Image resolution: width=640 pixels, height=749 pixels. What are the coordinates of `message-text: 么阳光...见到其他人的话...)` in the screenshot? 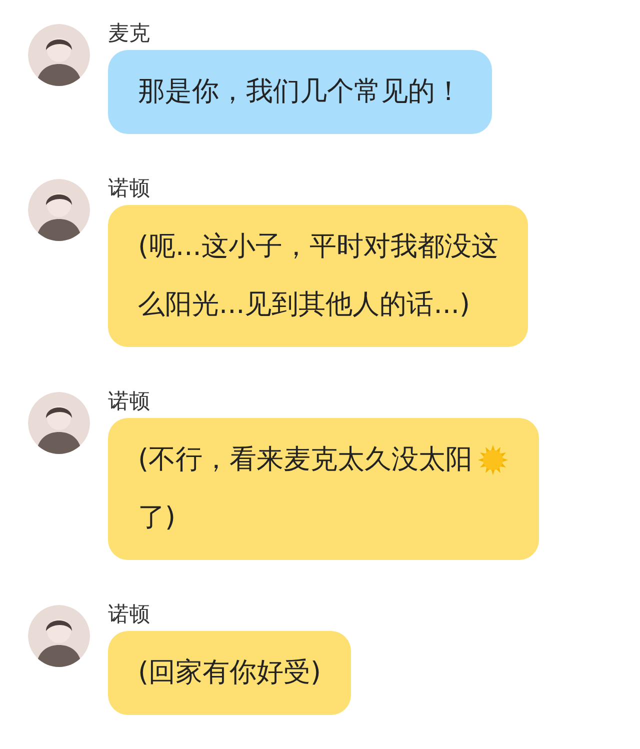 It's located at (304, 305).